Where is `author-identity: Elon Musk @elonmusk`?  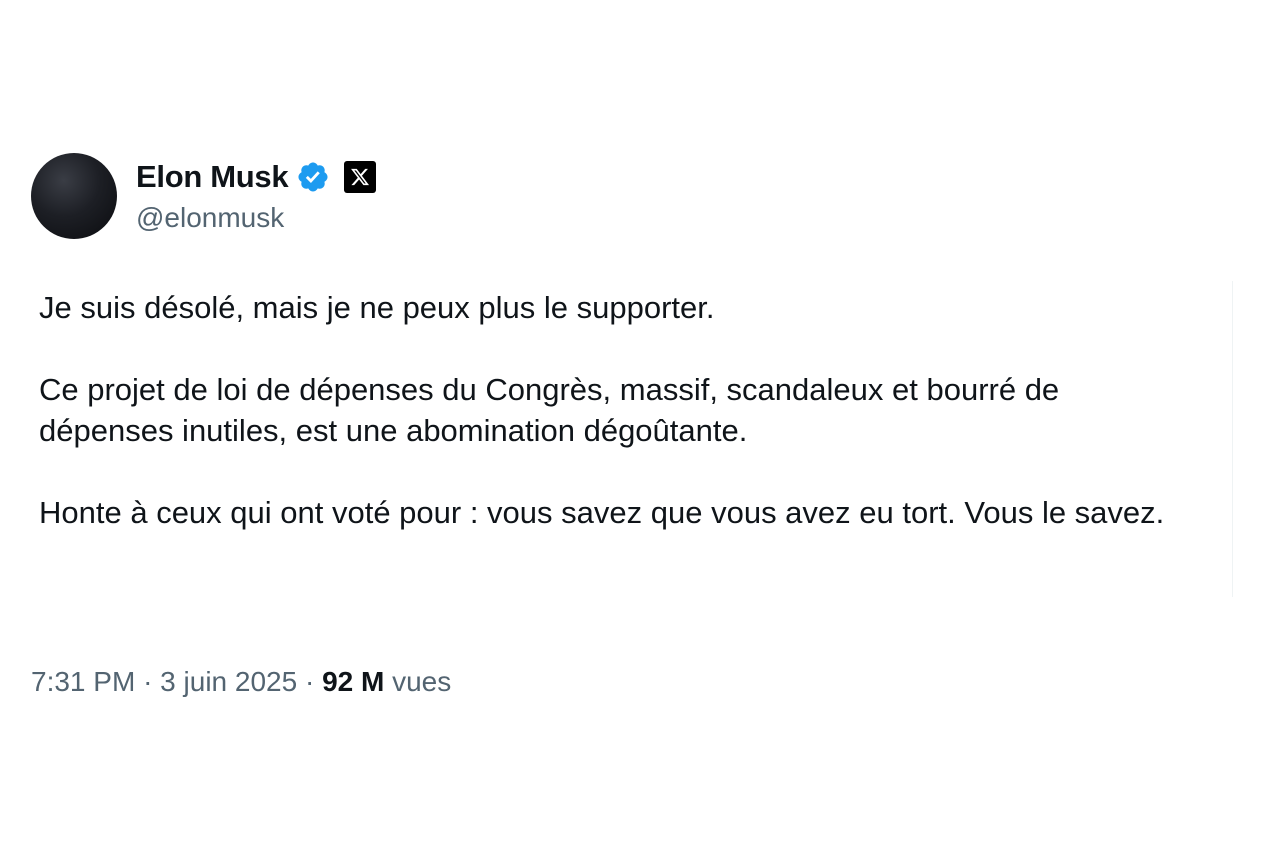 author-identity: Elon Musk @elonmusk is located at coordinates (256, 195).